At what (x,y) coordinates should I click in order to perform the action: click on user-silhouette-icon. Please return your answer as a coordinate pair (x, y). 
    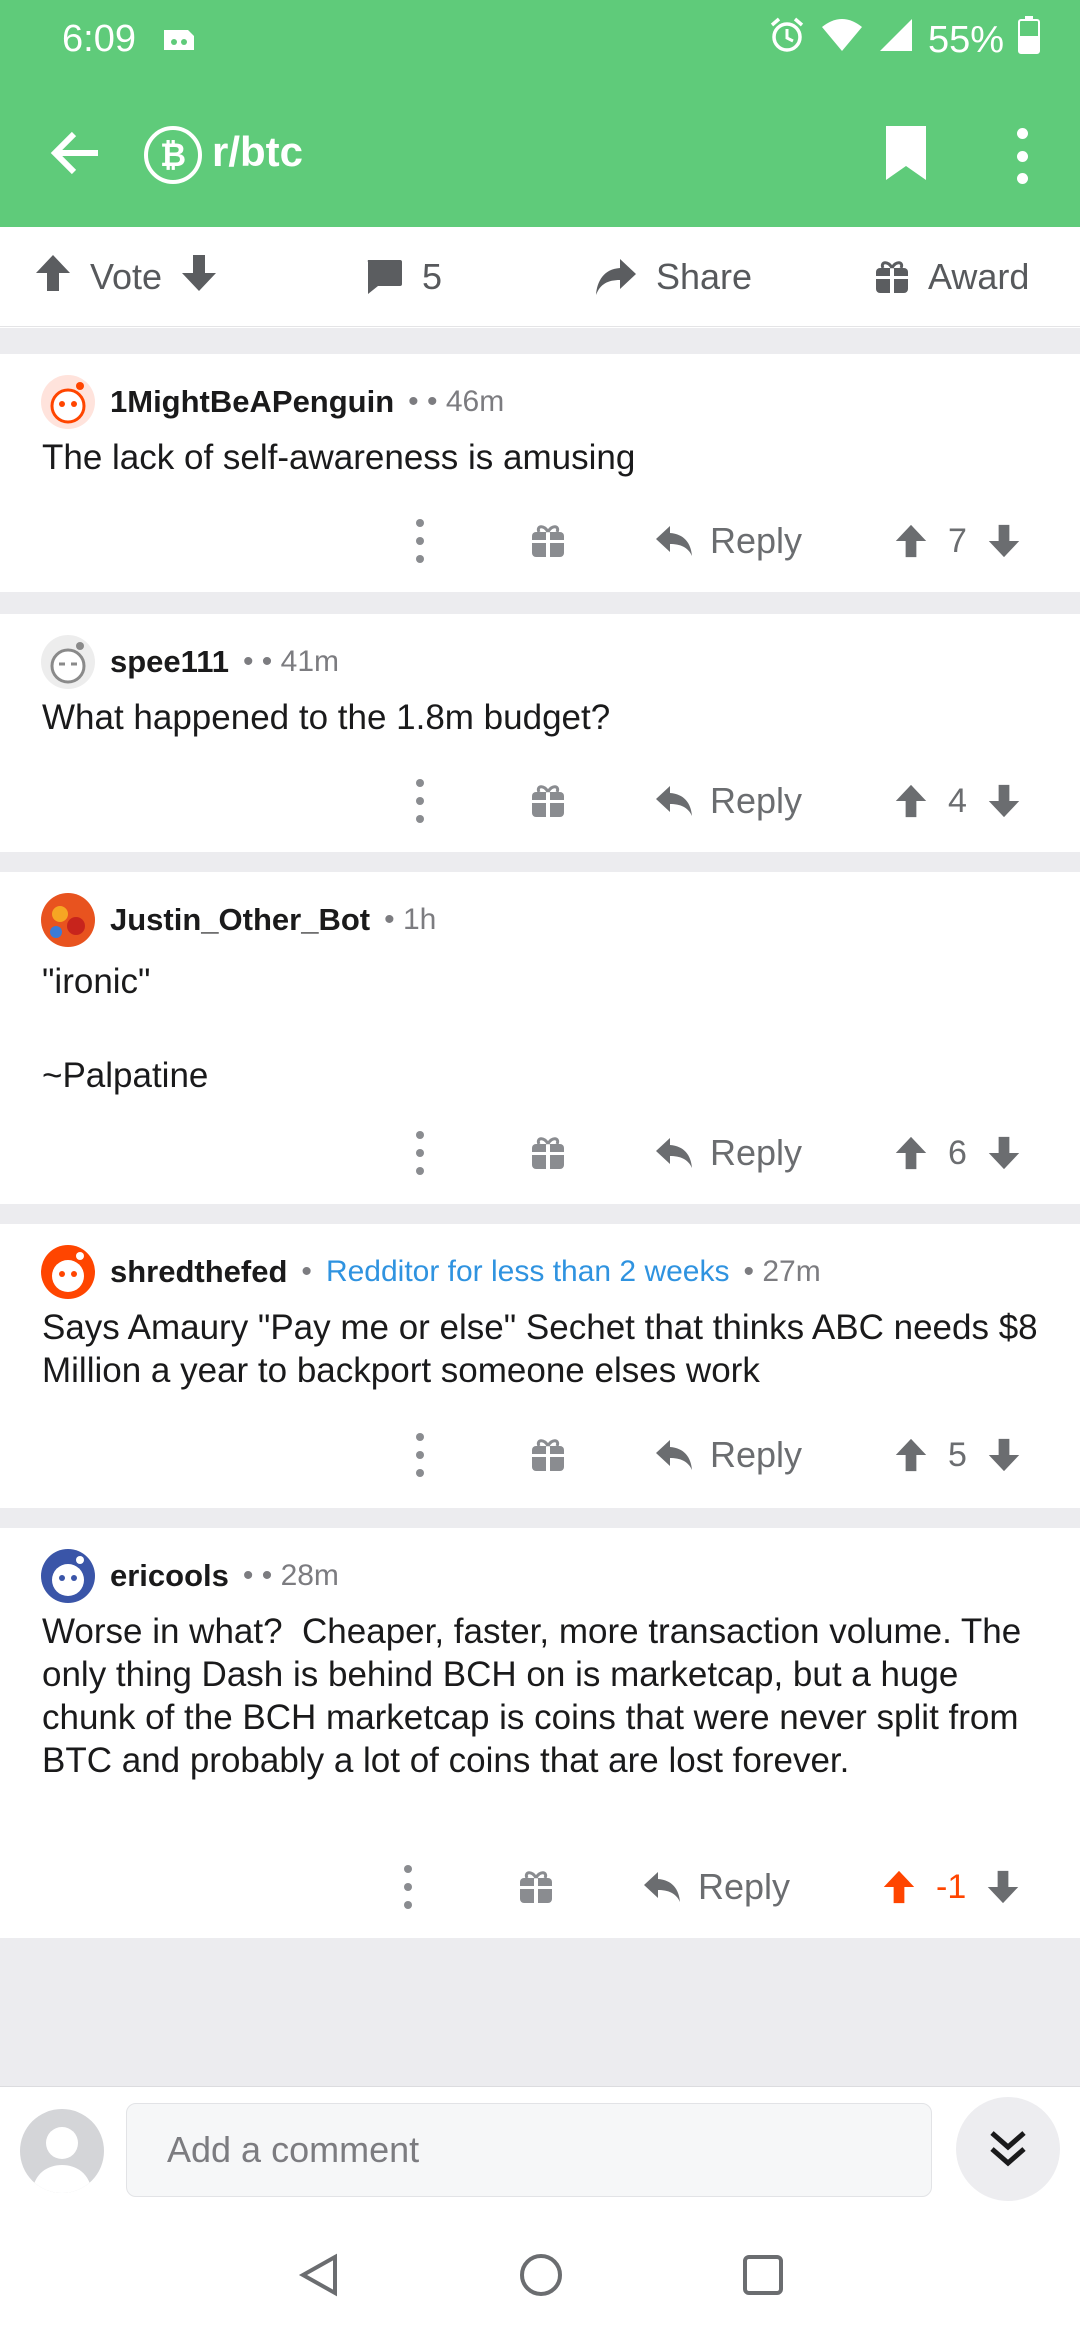
    Looking at the image, I should click on (62, 2160).